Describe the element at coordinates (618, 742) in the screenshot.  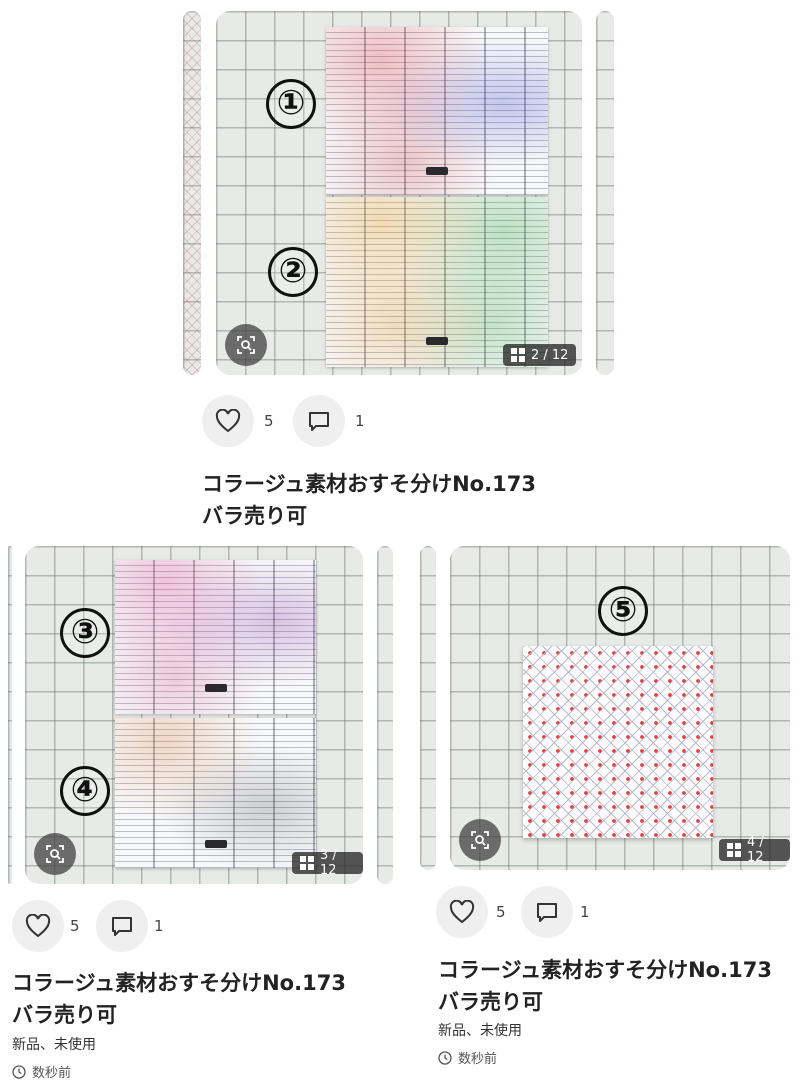
I see `red-dot-pattern-sheet` at that location.